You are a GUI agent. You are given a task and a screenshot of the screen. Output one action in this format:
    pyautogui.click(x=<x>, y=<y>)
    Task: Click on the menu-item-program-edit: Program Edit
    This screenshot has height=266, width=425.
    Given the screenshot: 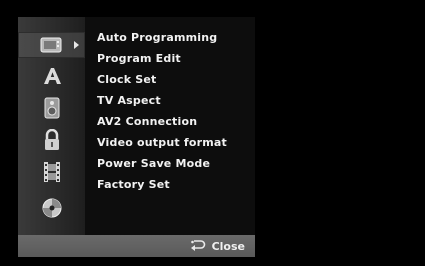 What is the action you would take?
    pyautogui.click(x=176, y=58)
    